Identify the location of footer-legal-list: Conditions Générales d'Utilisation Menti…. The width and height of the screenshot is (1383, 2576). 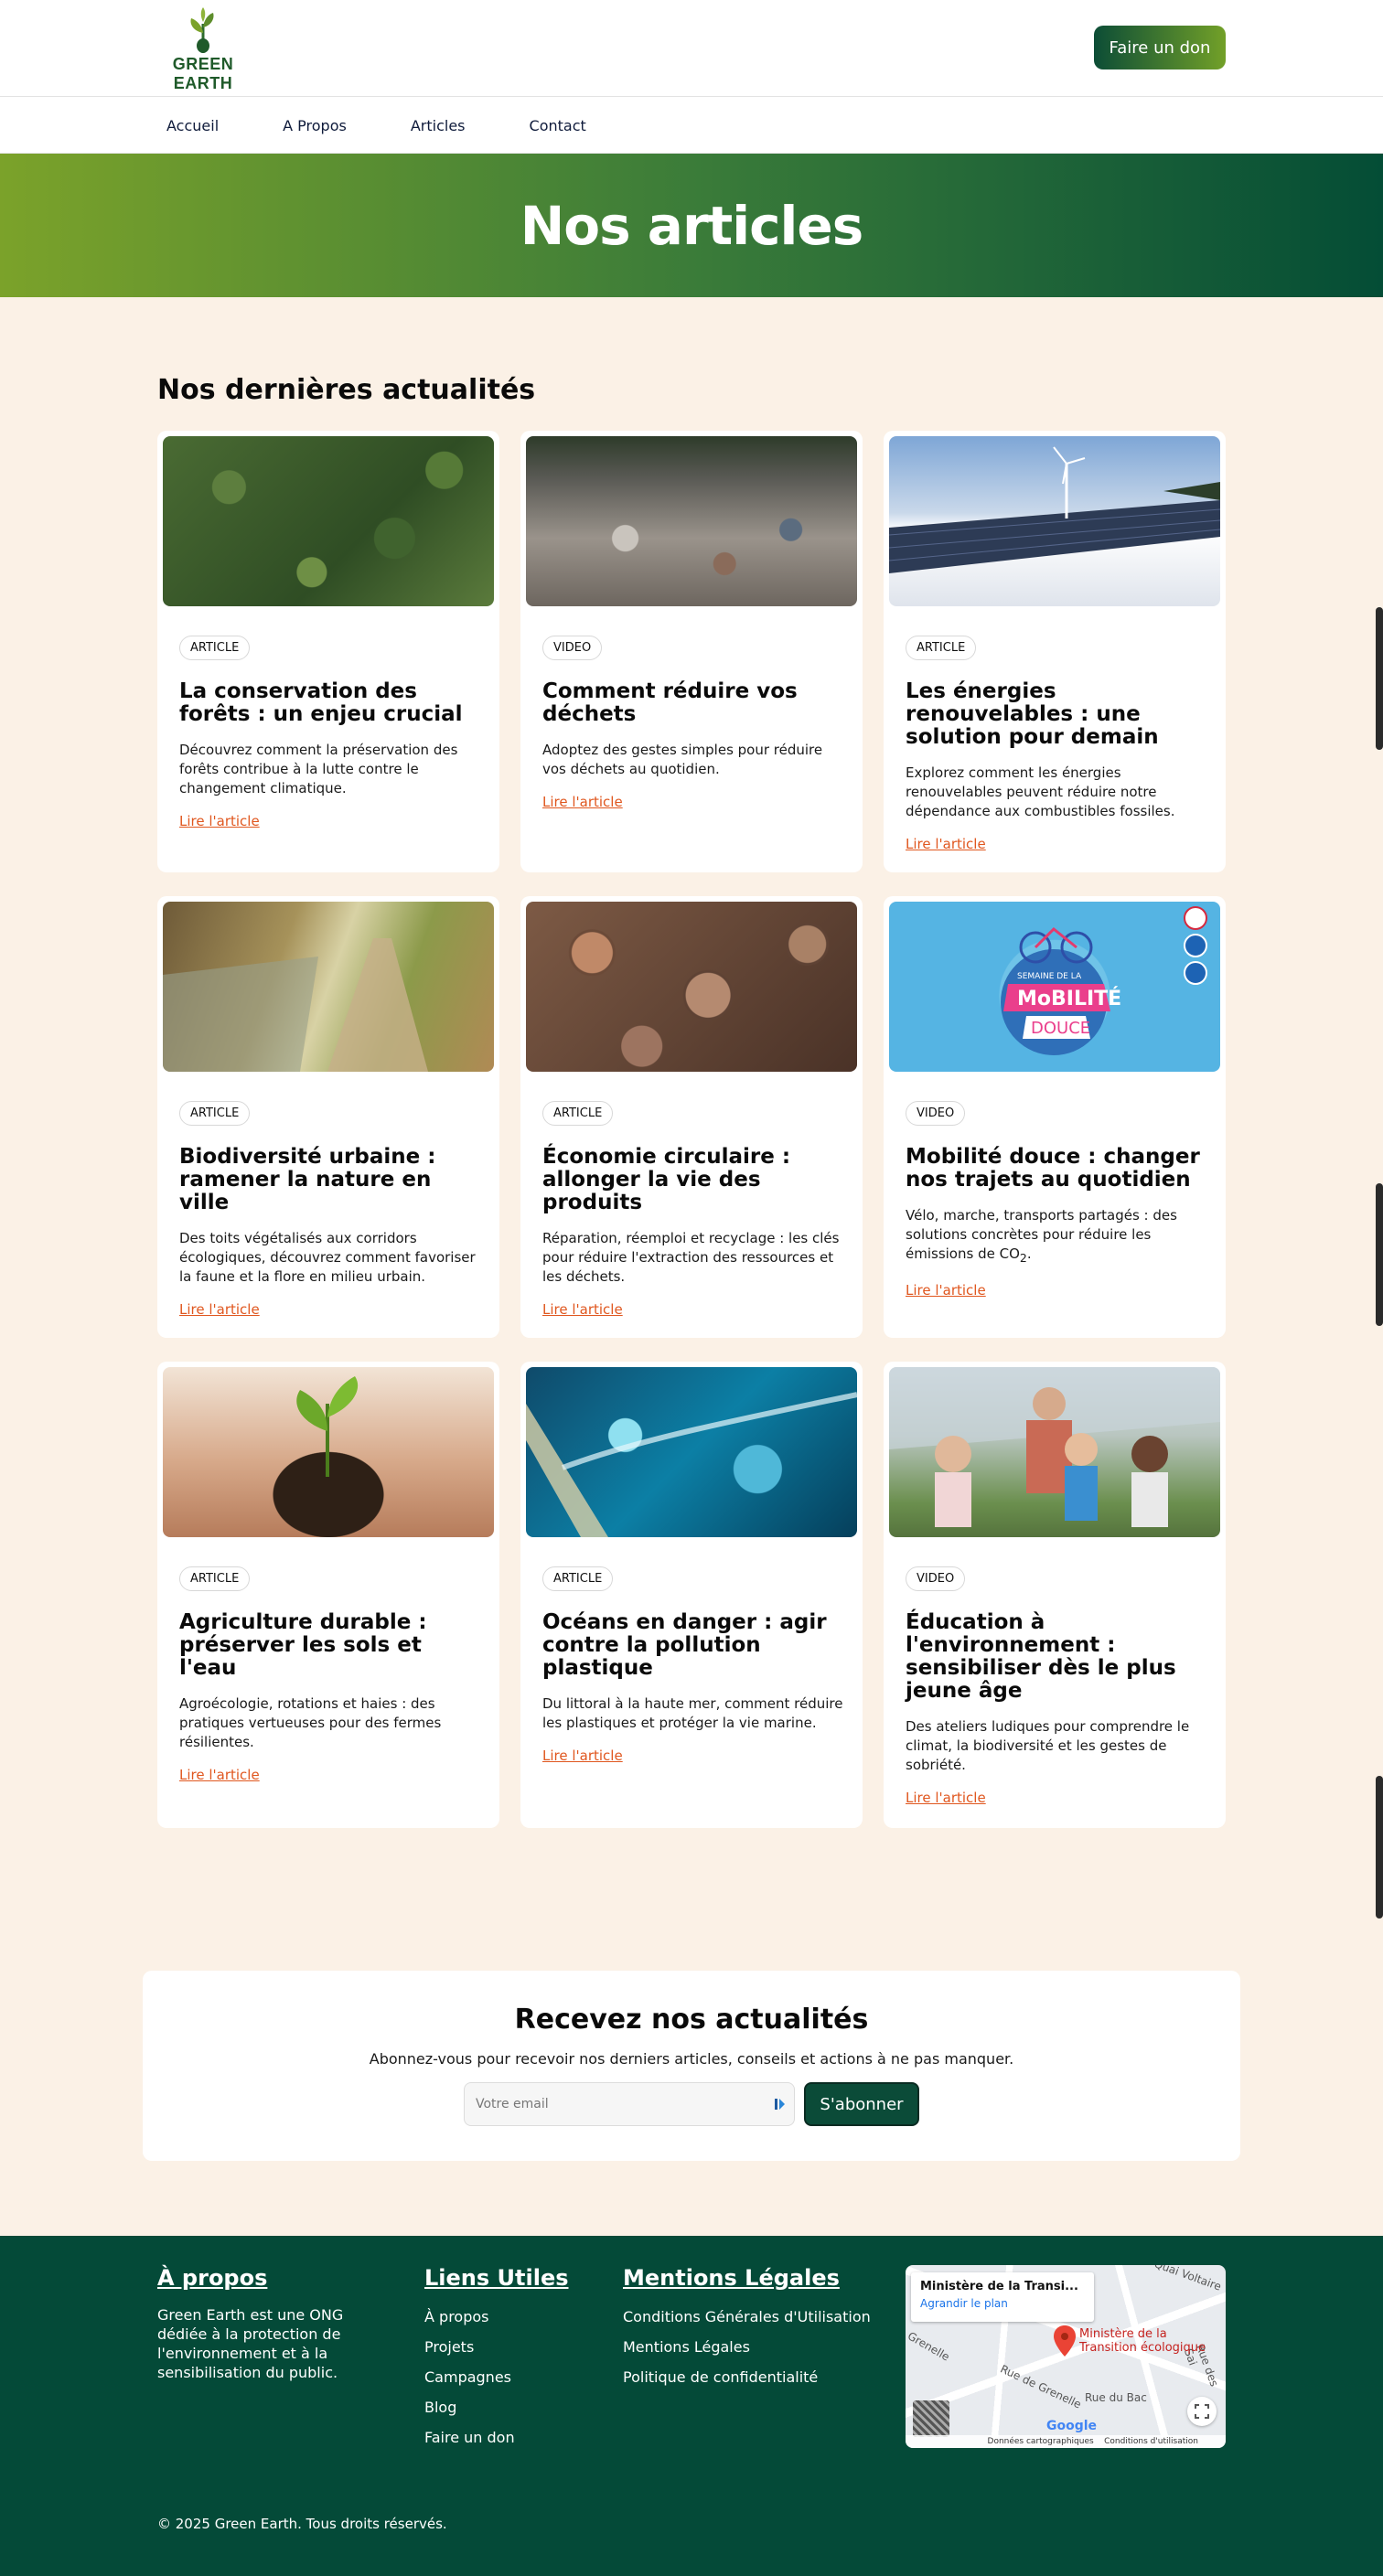
(747, 2352).